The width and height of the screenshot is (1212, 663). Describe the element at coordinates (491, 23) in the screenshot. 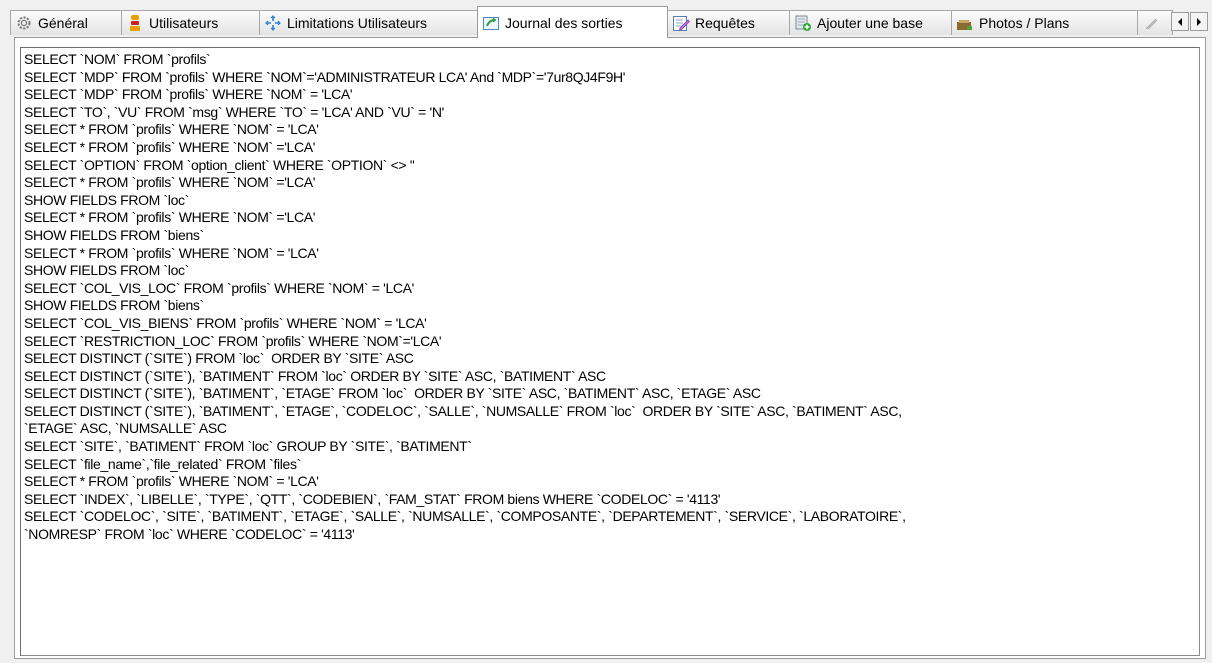

I see `export-arrow-icon` at that location.